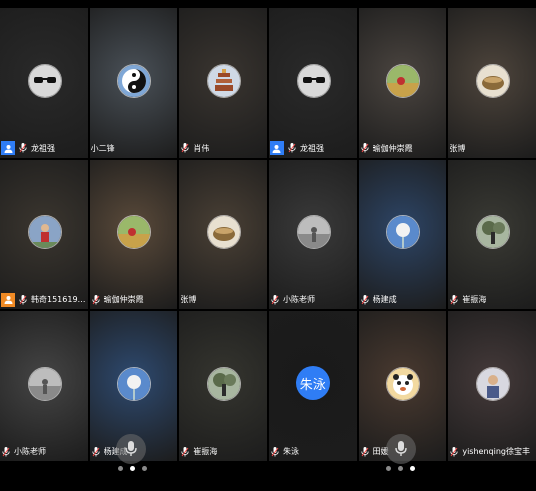 The image size is (536, 491). What do you see at coordinates (290, 451) in the screenshot?
I see `participant-name: 朱泳` at bounding box center [290, 451].